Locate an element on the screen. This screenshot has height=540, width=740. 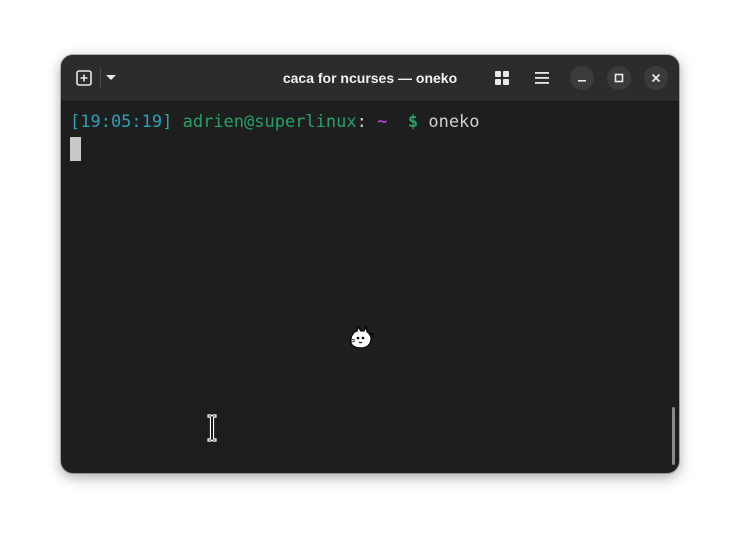
text-cursor is located at coordinates (75, 149).